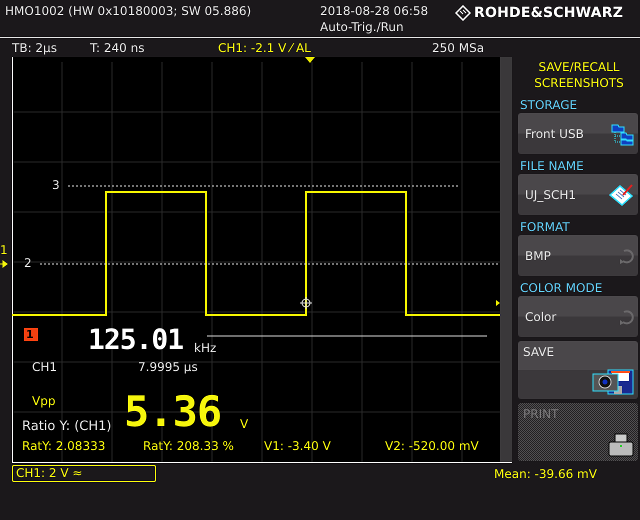  What do you see at coordinates (35, 47) in the screenshot?
I see `status-text: TB: 2µs` at bounding box center [35, 47].